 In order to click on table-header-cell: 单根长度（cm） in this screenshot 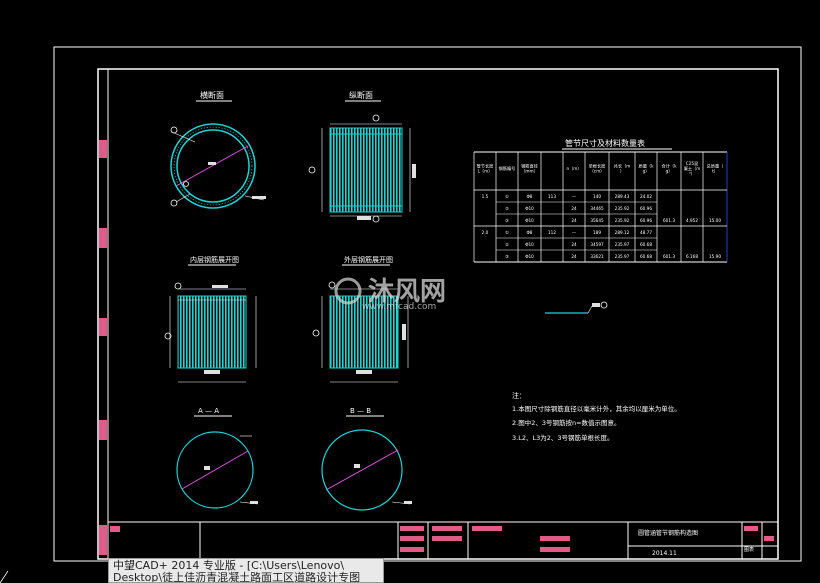, I will do `click(598, 168)`.